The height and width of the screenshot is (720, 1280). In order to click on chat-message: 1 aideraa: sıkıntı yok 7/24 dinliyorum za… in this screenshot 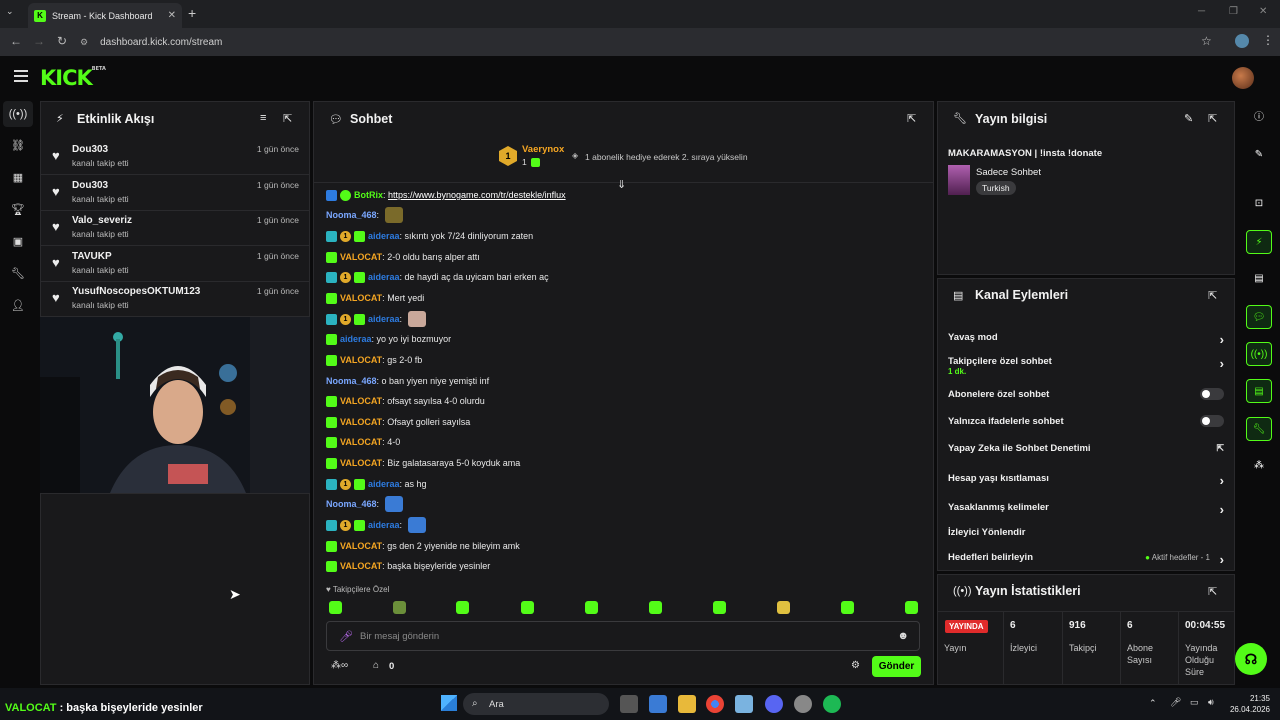, I will do `click(429, 236)`.